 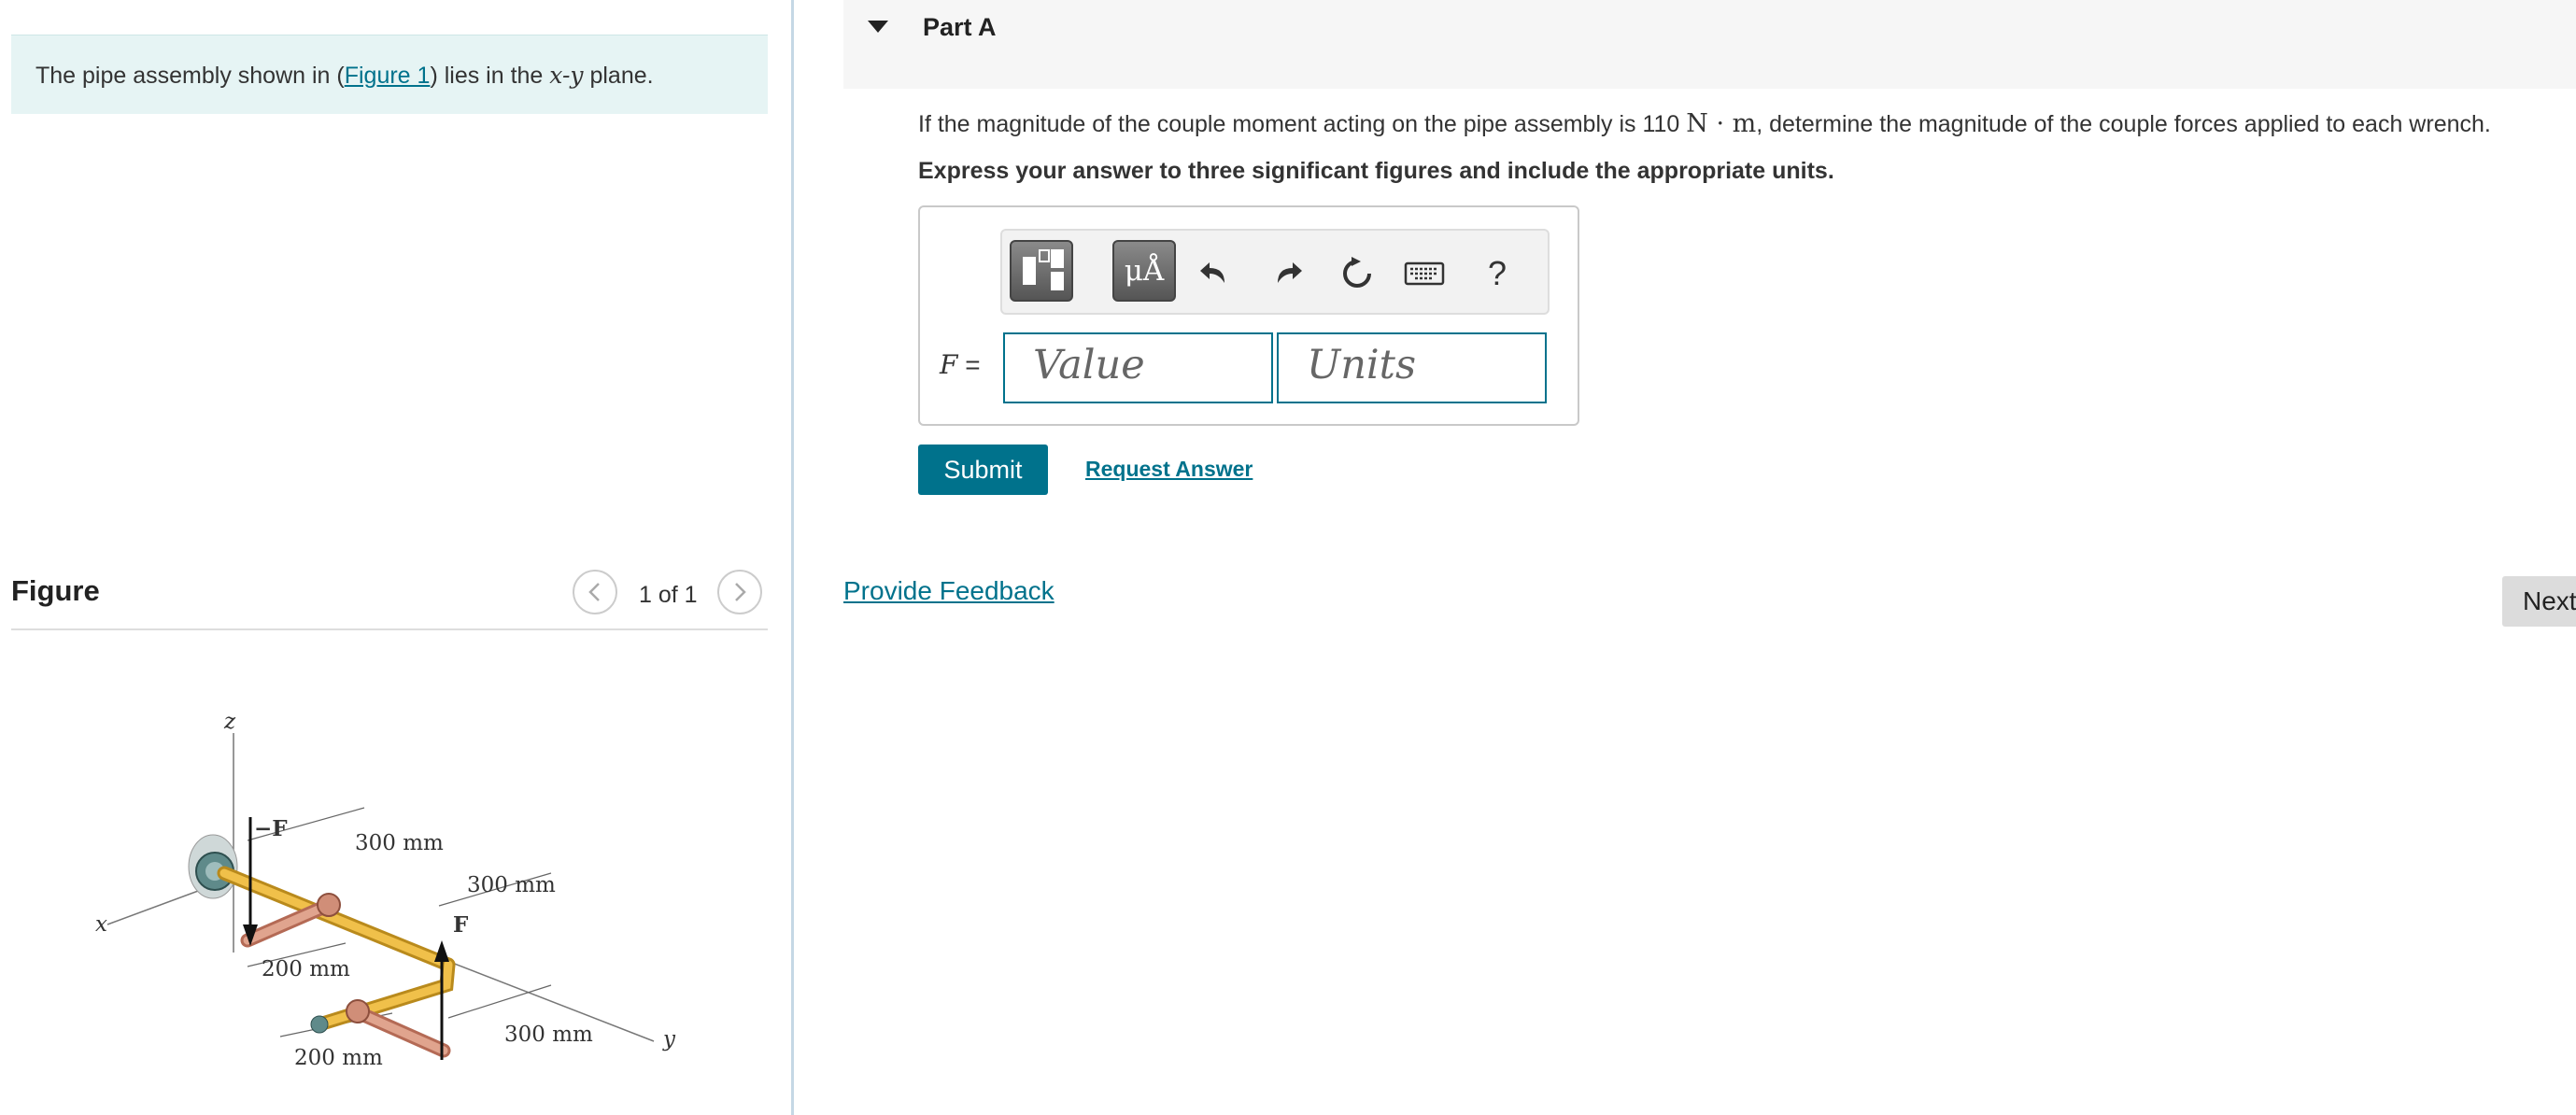 What do you see at coordinates (271, 828) in the screenshot?
I see `neg-force-label: −F` at bounding box center [271, 828].